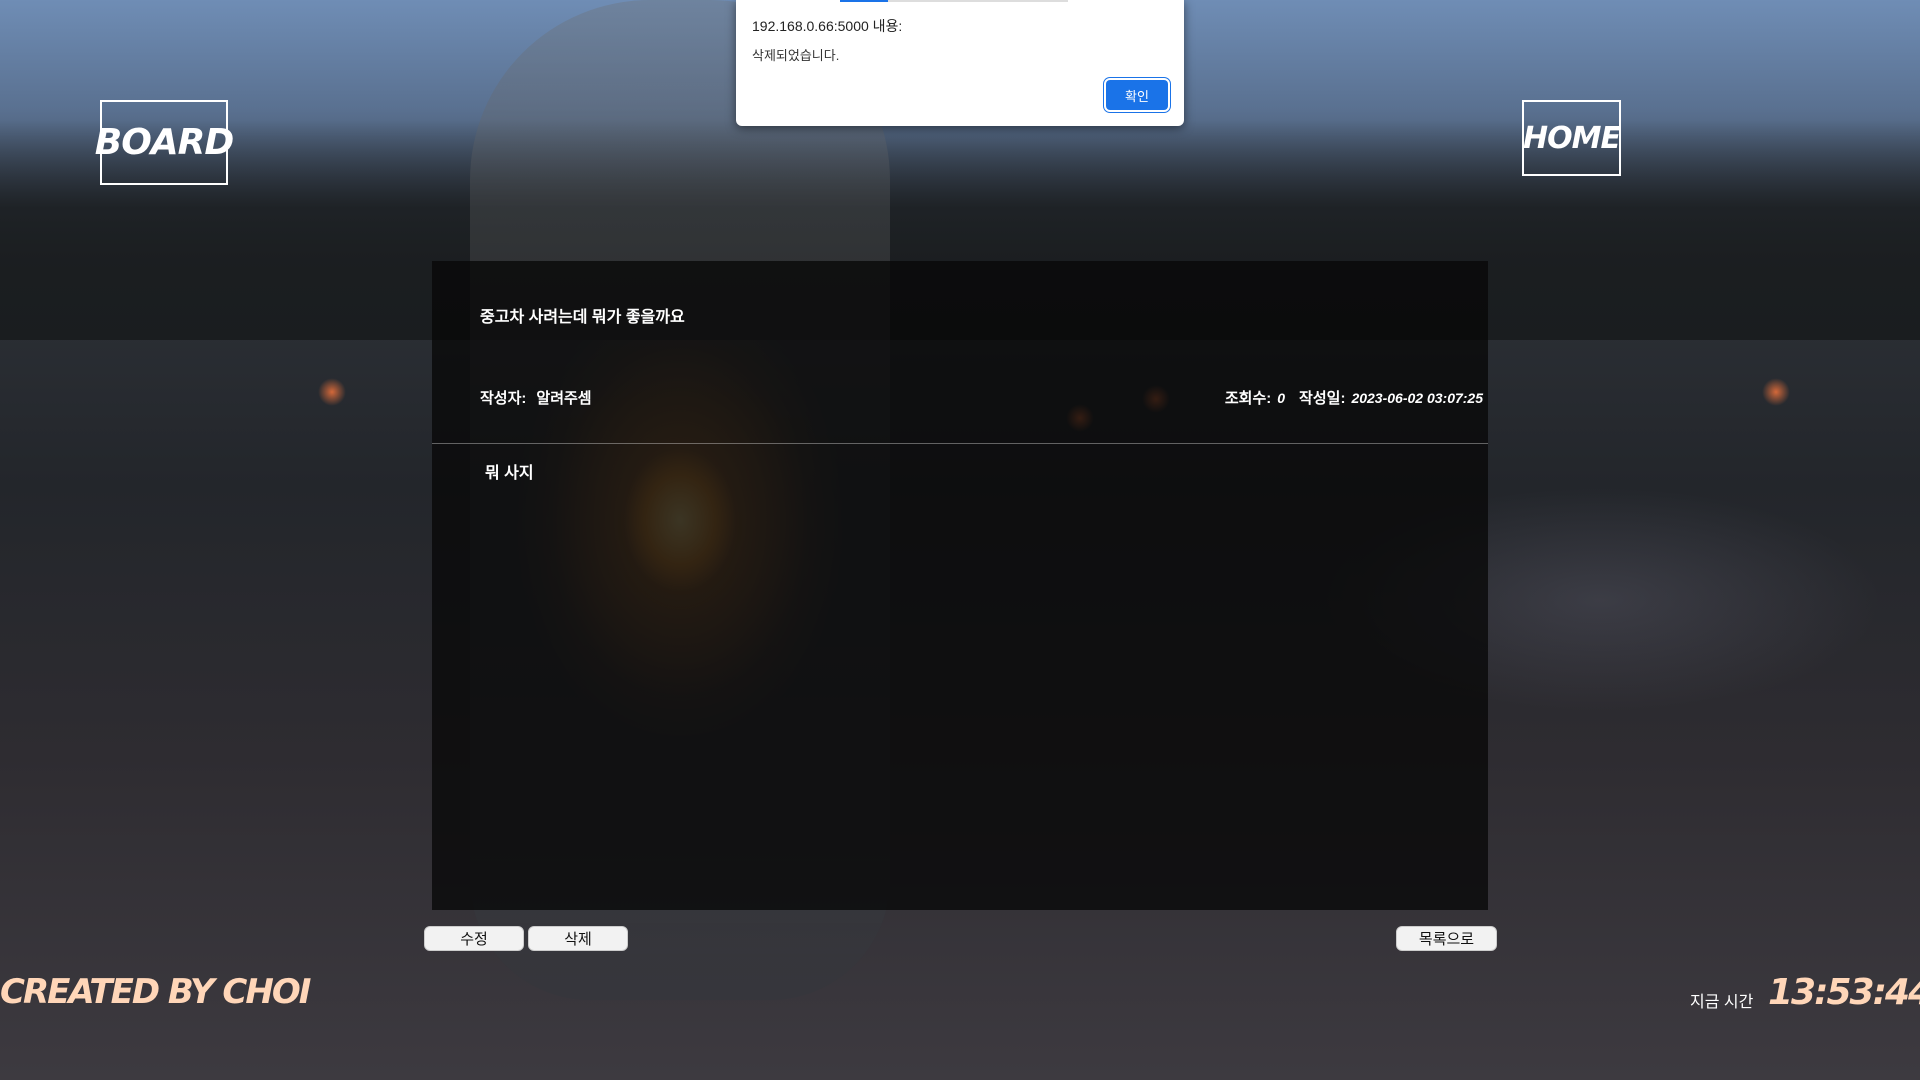 Image resolution: width=1920 pixels, height=1080 pixels. I want to click on post-stats-meta: 조회수: 0 작성일: 2023-06-02 03:07:25, so click(1354, 397).